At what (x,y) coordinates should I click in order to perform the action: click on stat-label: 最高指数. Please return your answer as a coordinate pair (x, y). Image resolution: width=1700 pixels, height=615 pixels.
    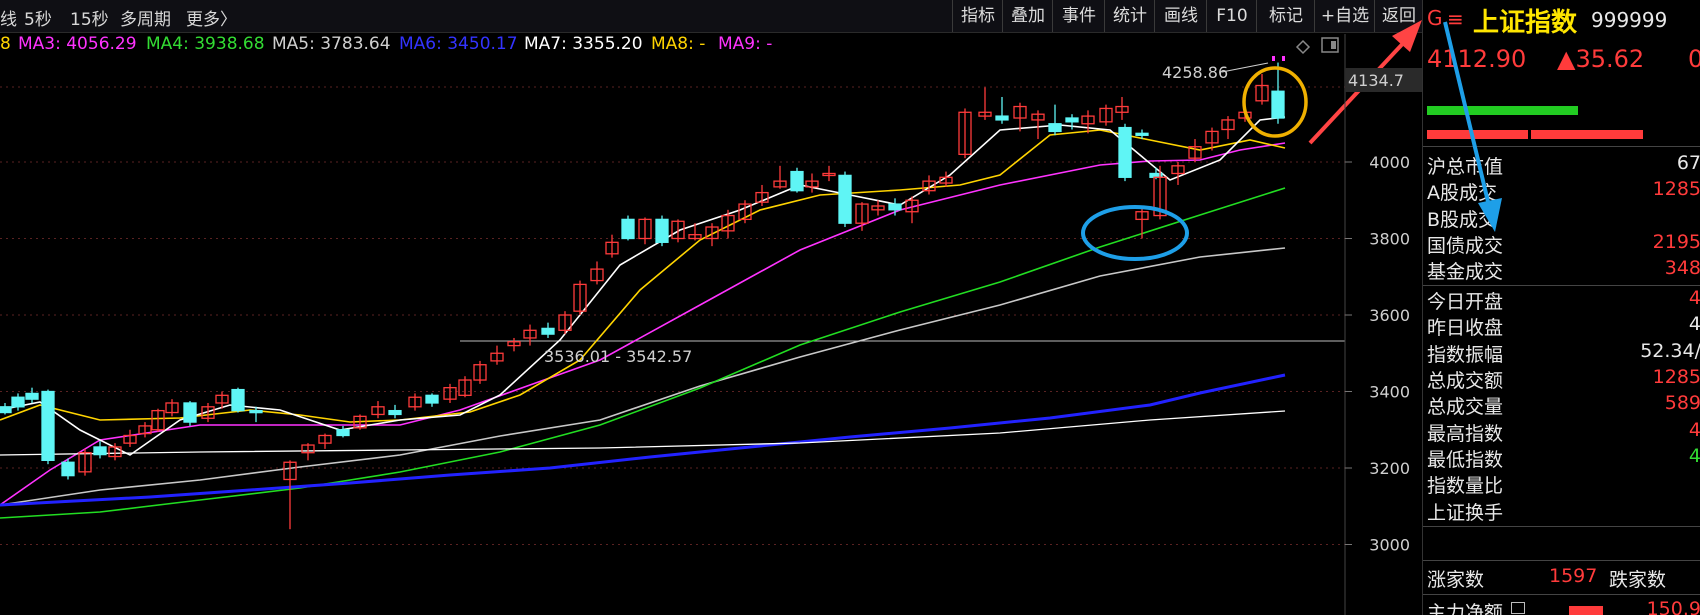
    Looking at the image, I should click on (1465, 434).